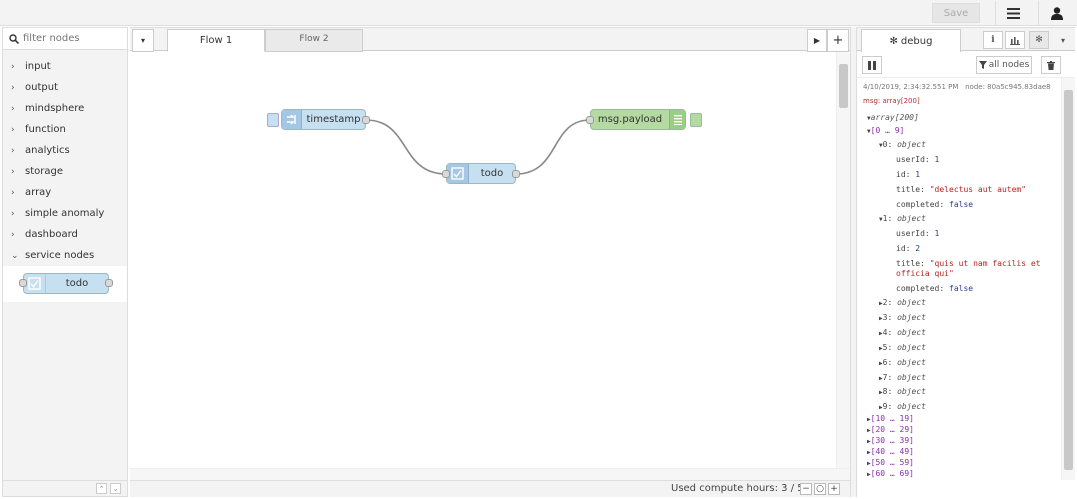 This screenshot has width=1077, height=499. I want to click on palette-category-simple-anomaly: › simple anomaly, so click(65, 213).